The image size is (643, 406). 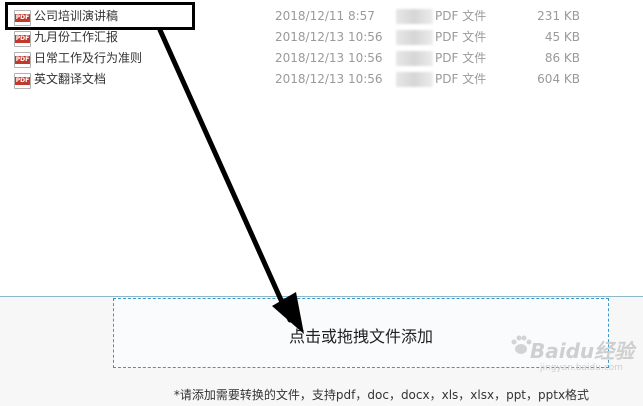 What do you see at coordinates (325, 16) in the screenshot?
I see `file-date: 2018/12/11 8:57` at bounding box center [325, 16].